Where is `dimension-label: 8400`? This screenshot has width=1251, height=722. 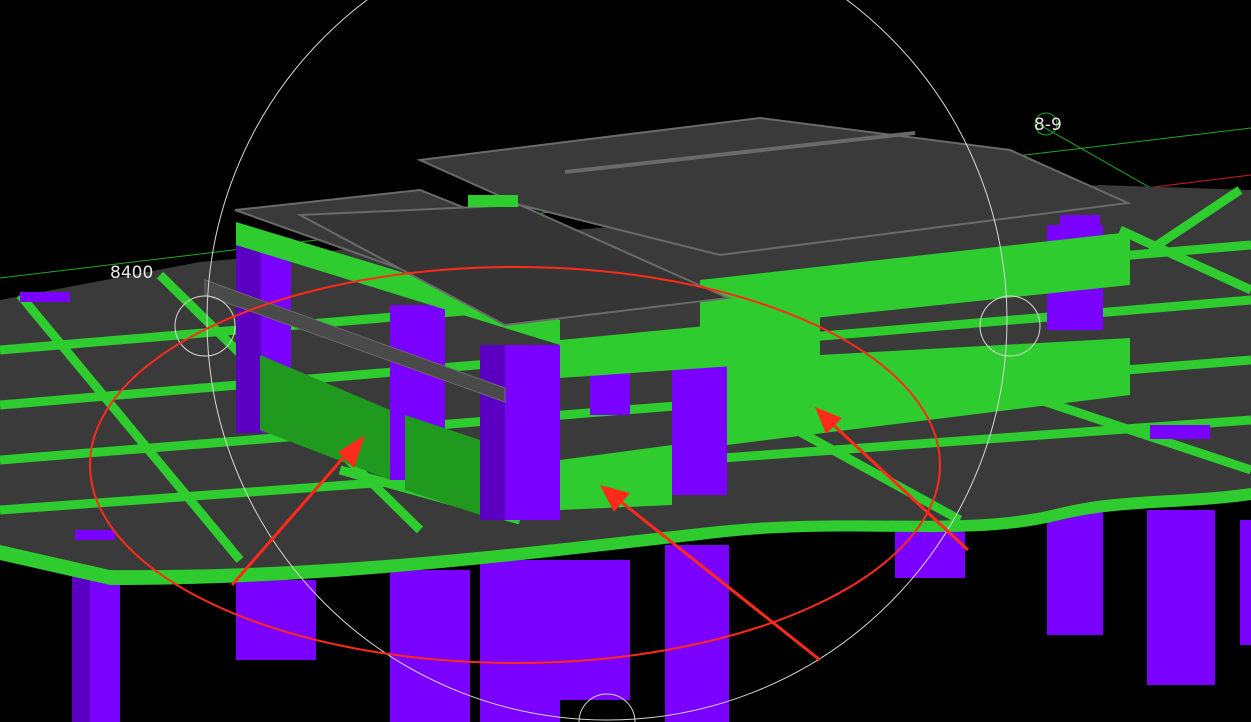
dimension-label: 8400 is located at coordinates (131, 273).